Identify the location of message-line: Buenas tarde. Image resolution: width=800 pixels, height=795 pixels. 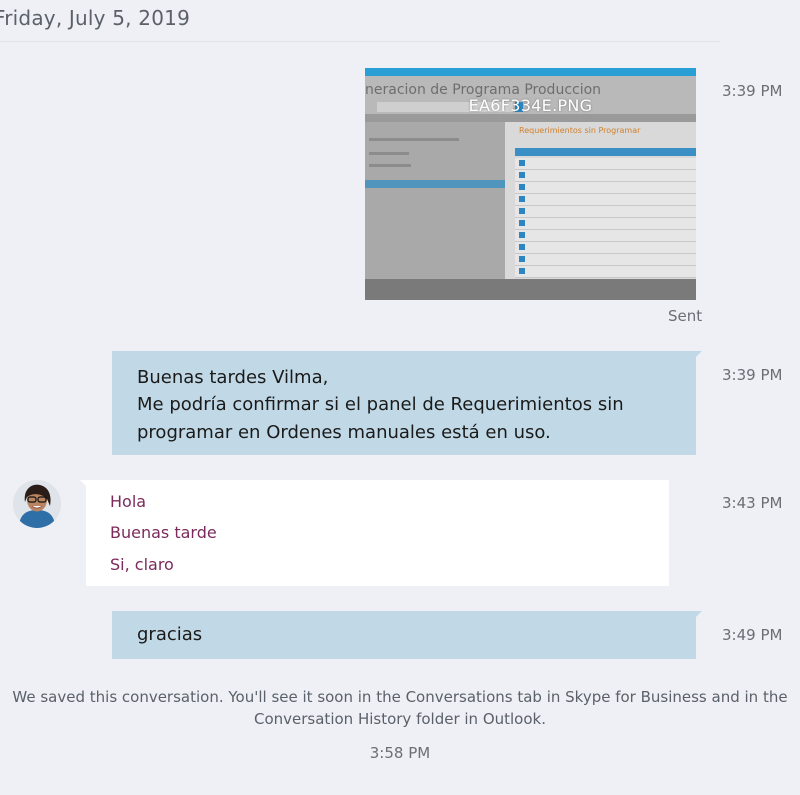
(163, 532).